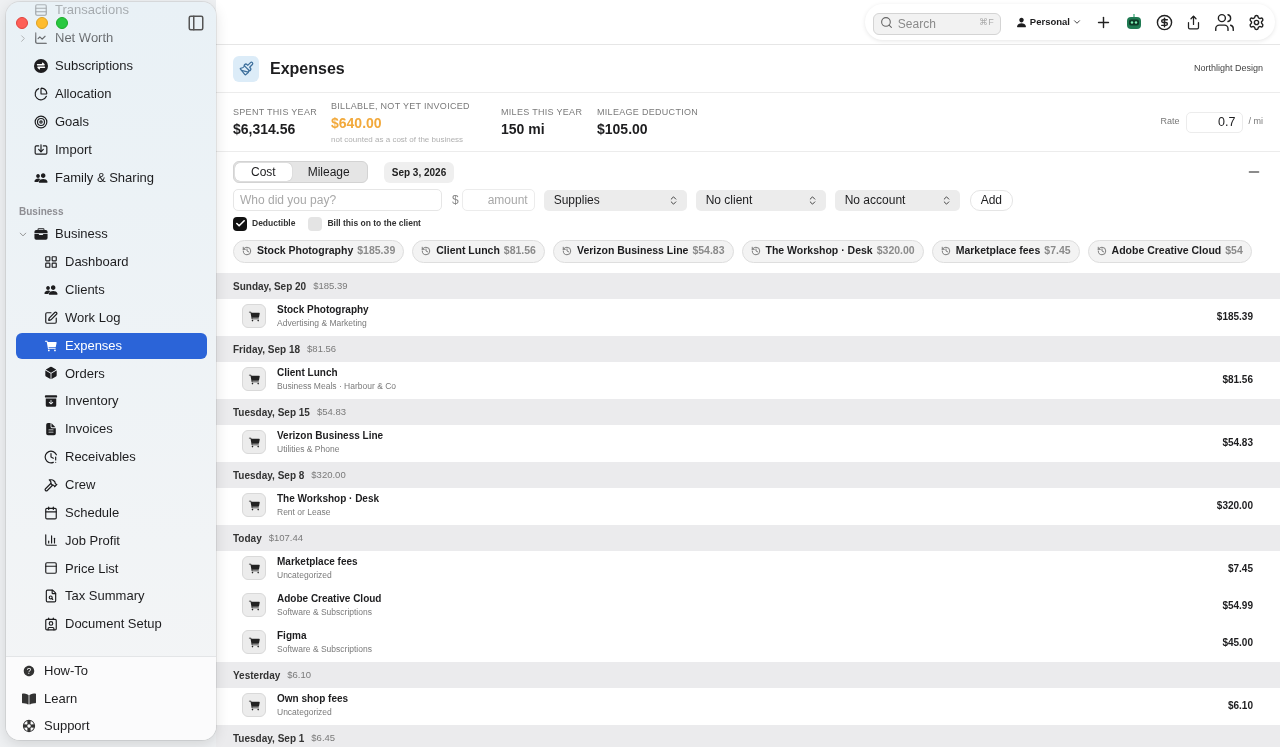  What do you see at coordinates (257, 675) in the screenshot?
I see `day-label: Yesterday` at bounding box center [257, 675].